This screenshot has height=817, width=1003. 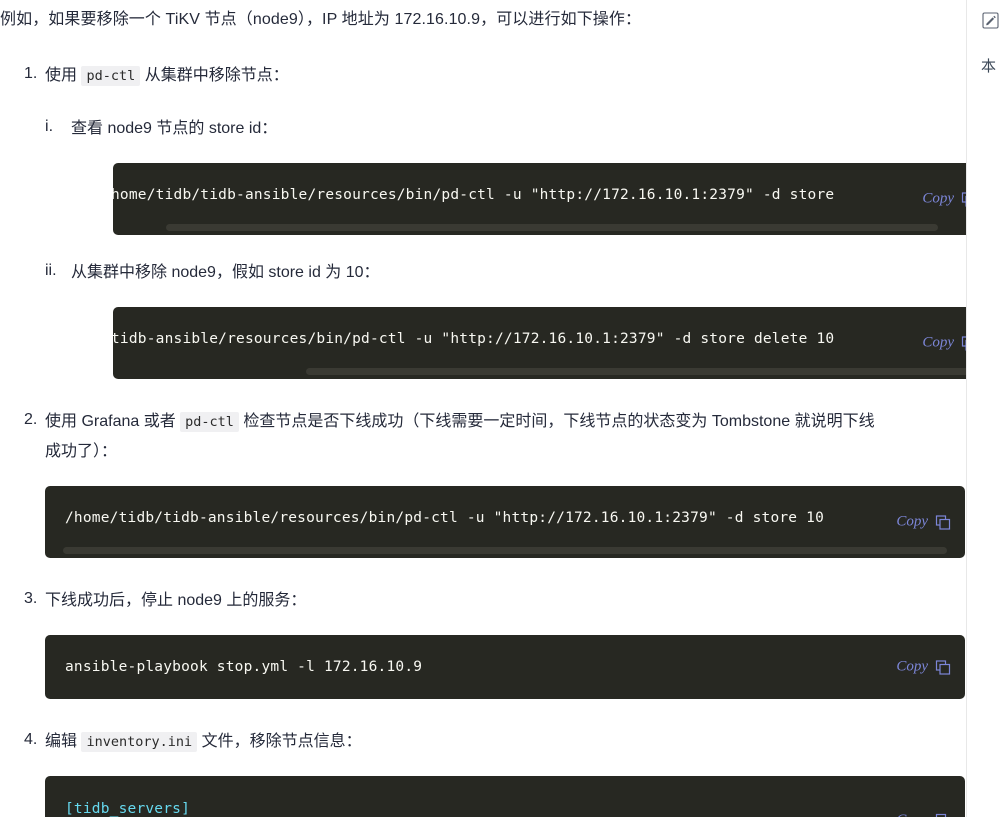 I want to click on code-block-2-scrollbar, so click(x=552, y=372).